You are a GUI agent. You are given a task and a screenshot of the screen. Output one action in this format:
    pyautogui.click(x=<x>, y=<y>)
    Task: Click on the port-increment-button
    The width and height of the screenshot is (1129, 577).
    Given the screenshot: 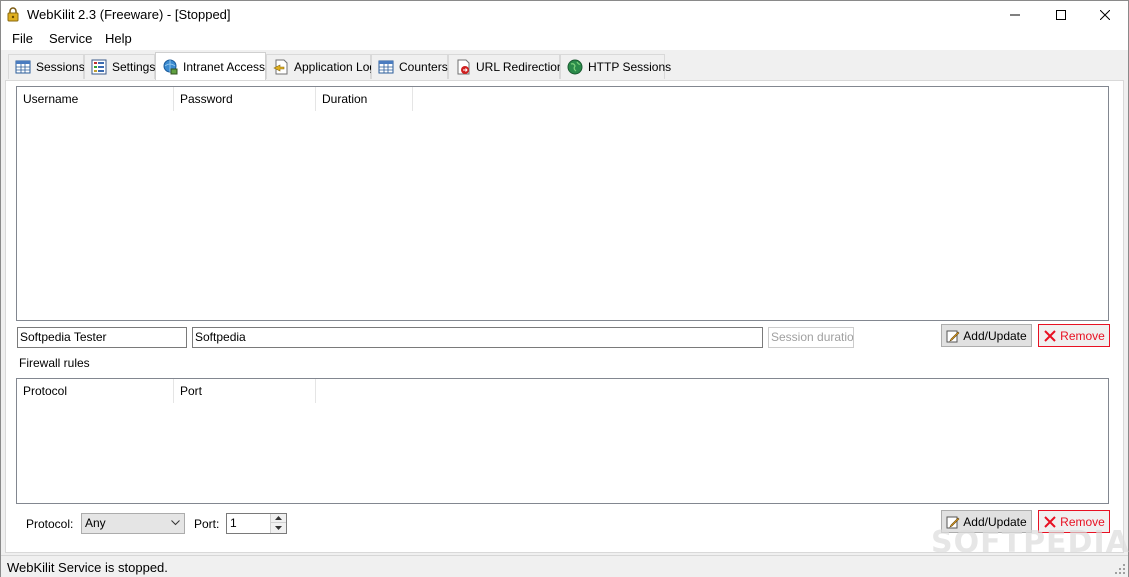 What is the action you would take?
    pyautogui.click(x=278, y=518)
    